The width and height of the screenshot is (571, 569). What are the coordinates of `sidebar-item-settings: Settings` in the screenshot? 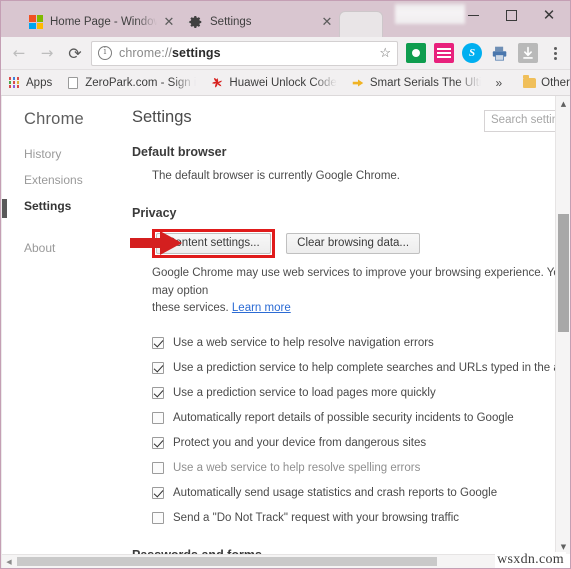 It's located at (66, 206).